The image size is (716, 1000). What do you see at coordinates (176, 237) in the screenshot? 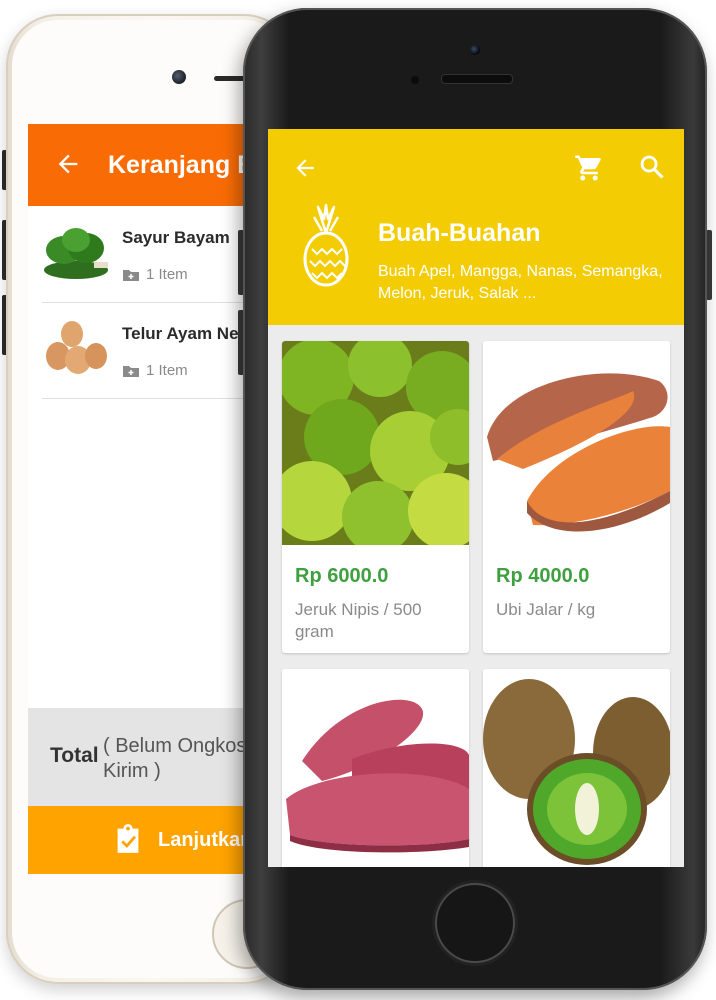
I see `cart-item-name: Sayur Bayam` at bounding box center [176, 237].